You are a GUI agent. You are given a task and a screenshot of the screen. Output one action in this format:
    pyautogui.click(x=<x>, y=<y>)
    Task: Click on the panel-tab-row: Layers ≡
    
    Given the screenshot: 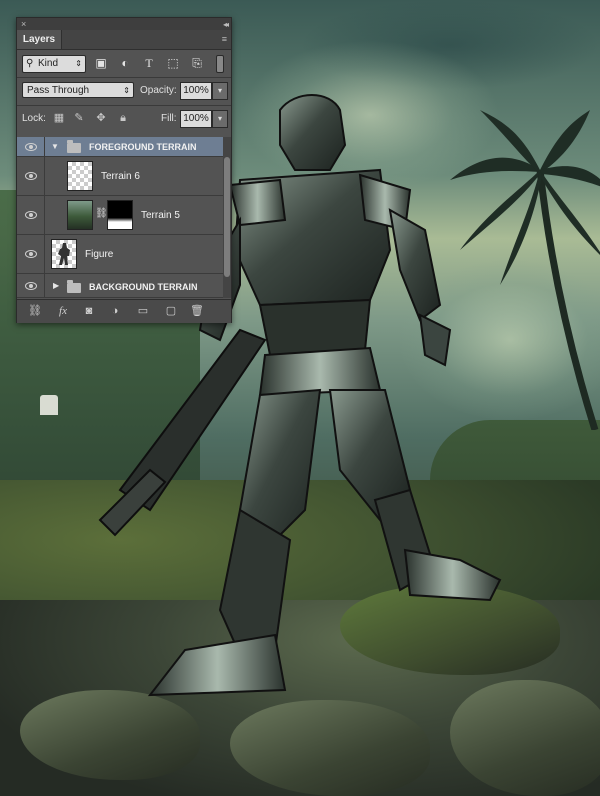 What is the action you would take?
    pyautogui.click(x=124, y=40)
    